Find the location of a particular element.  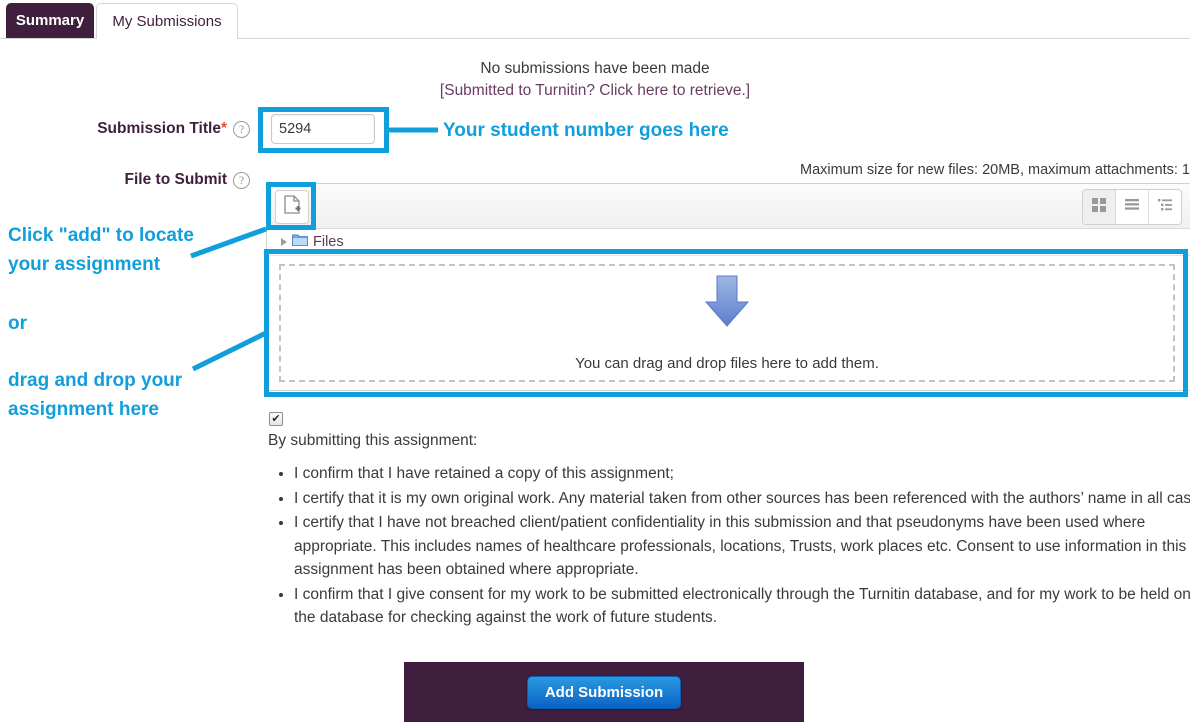

annotation-click-add-line1: Click "add" to locate is located at coordinates (101, 235).